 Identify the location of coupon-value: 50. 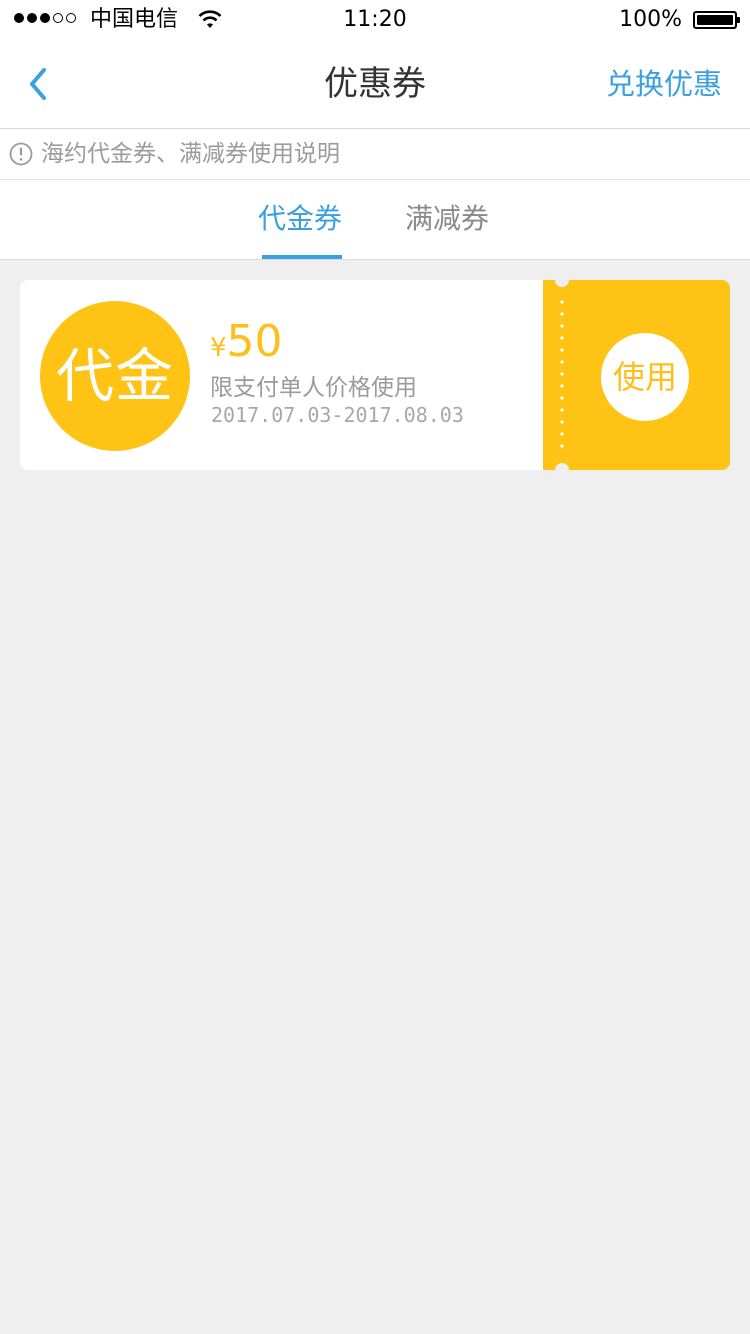
(254, 341).